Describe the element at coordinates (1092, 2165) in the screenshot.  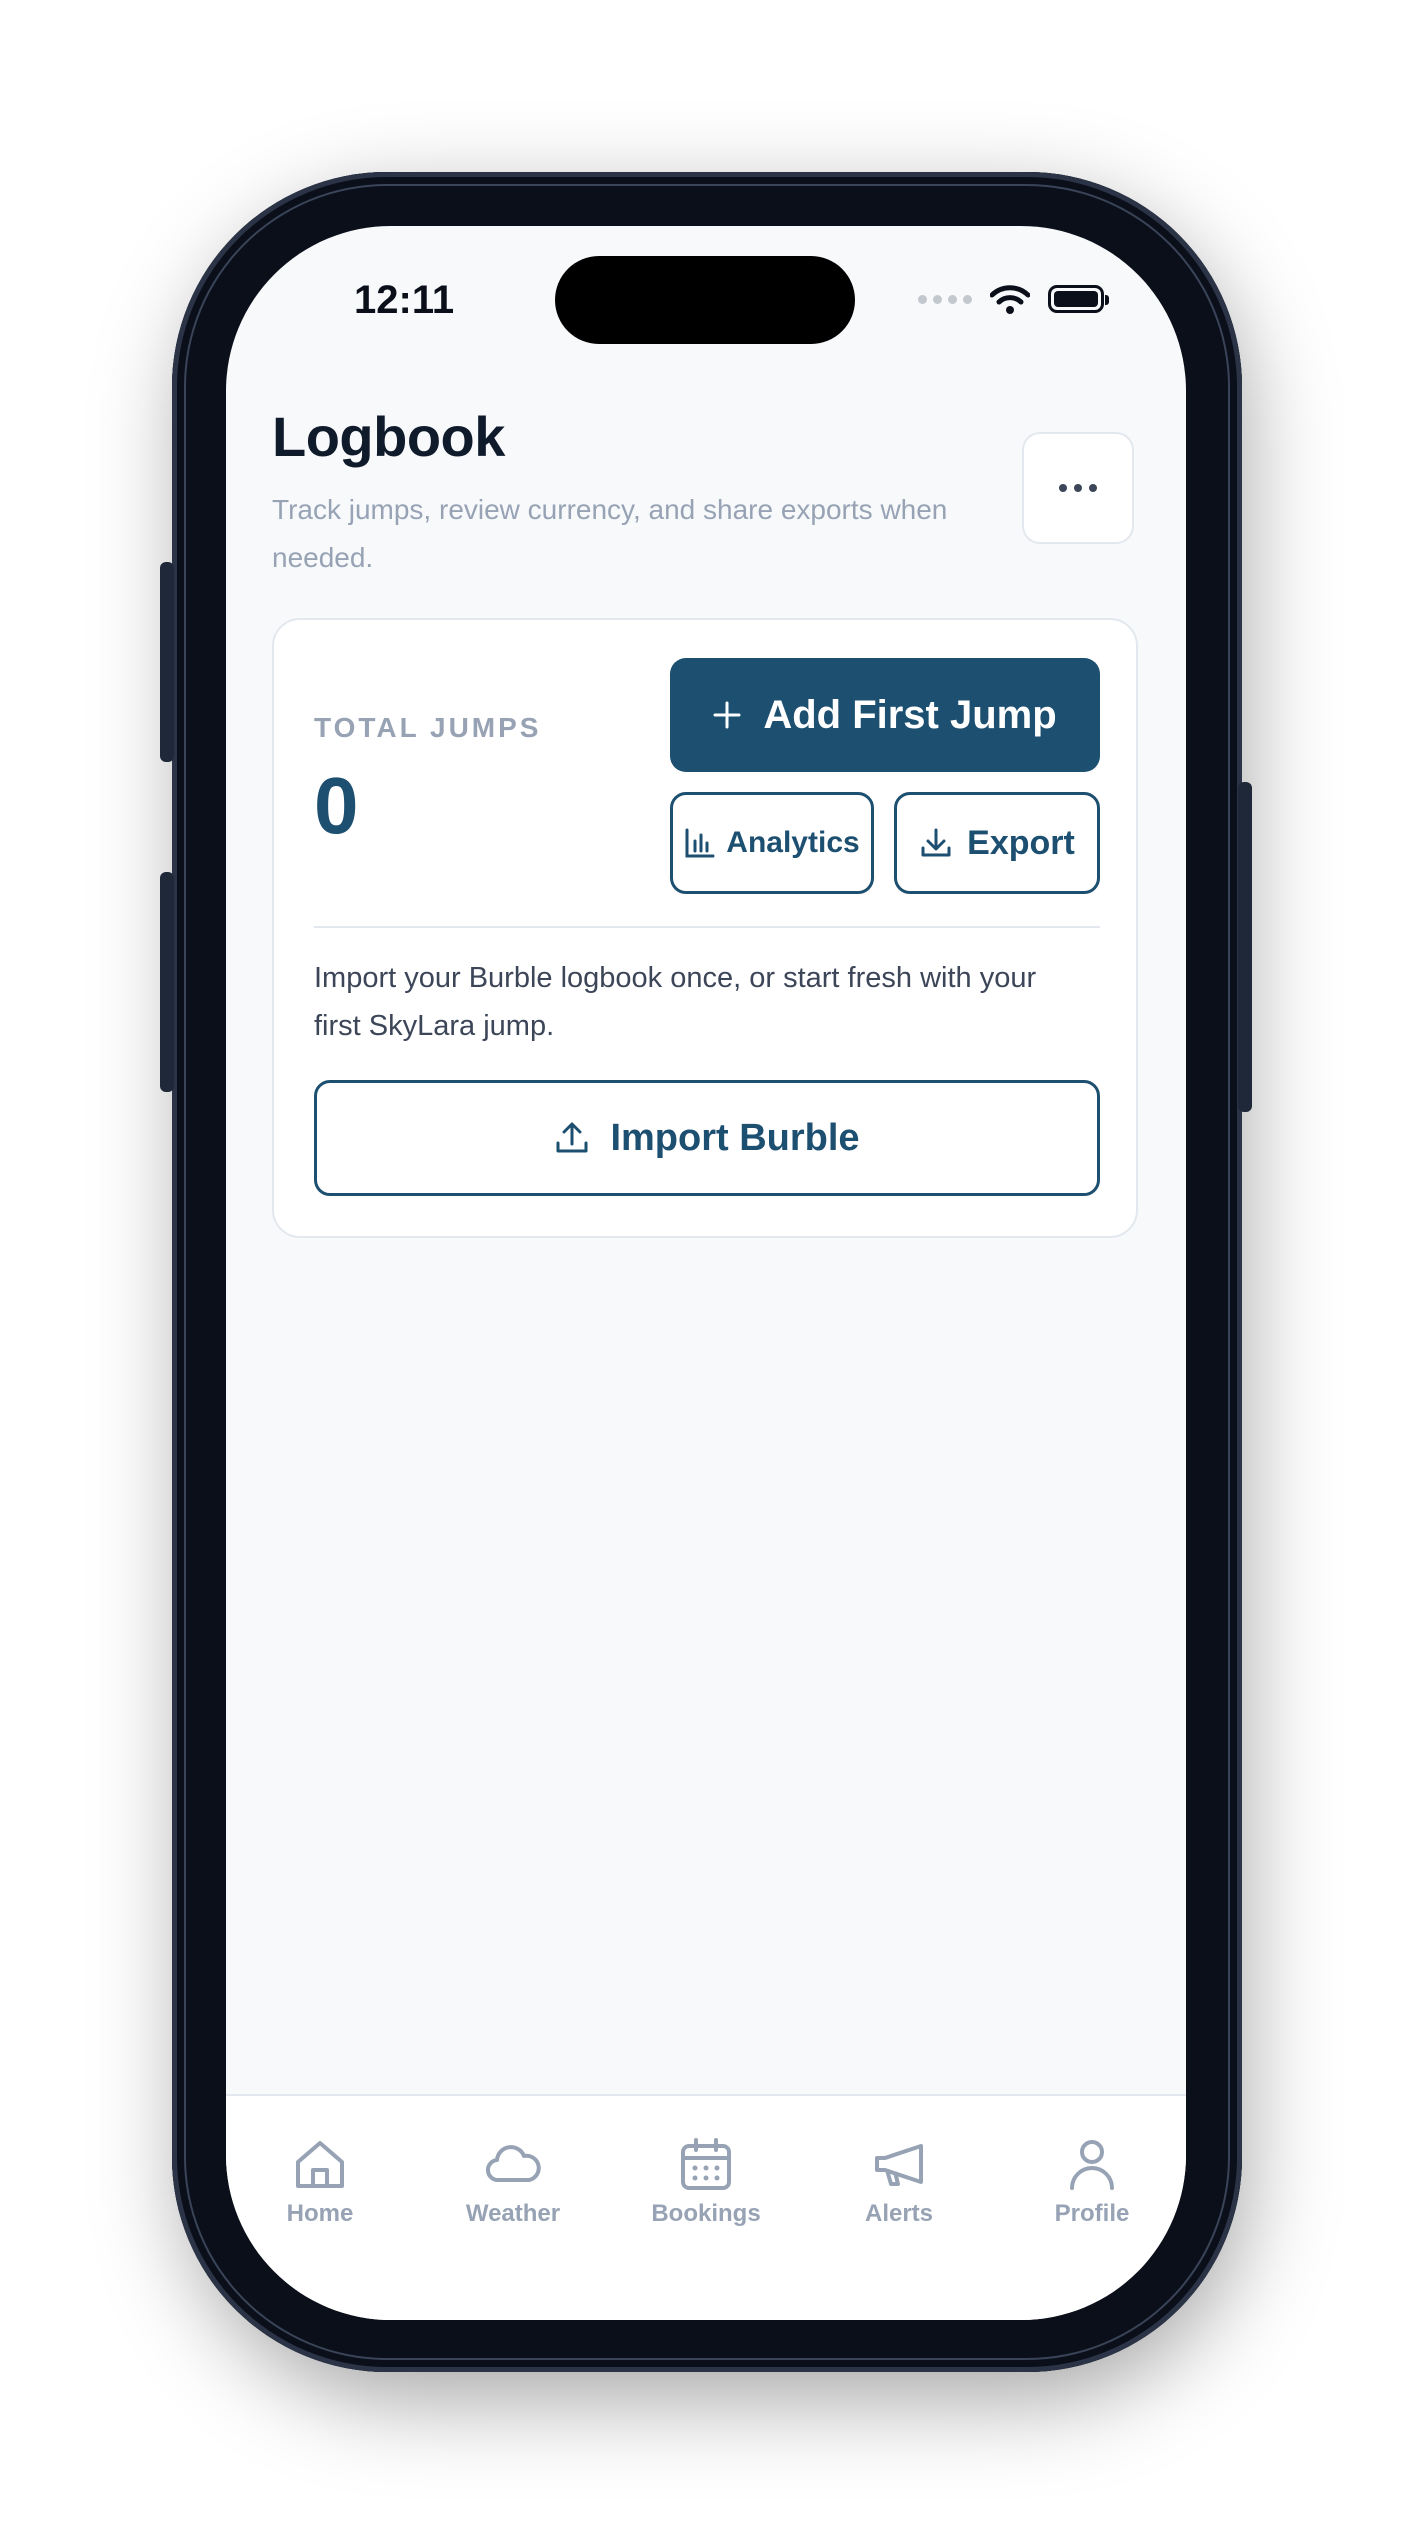
I see `person-icon` at that location.